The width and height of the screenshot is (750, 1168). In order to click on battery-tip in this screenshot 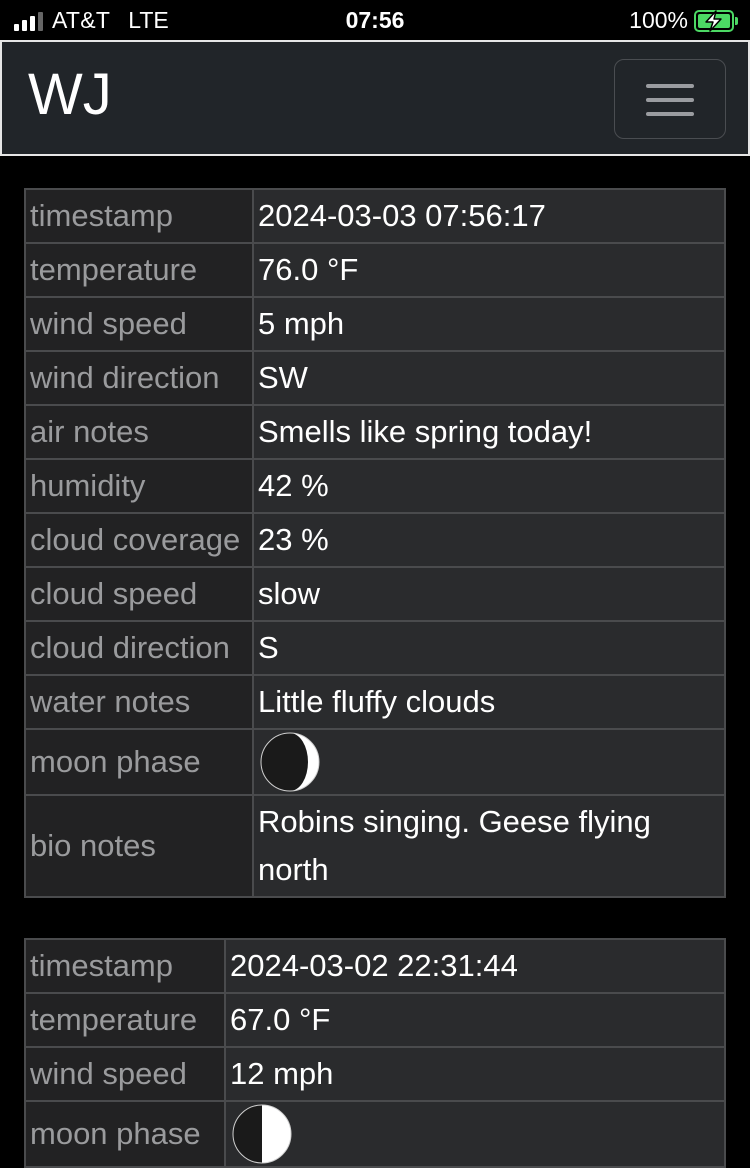, I will do `click(736, 20)`.